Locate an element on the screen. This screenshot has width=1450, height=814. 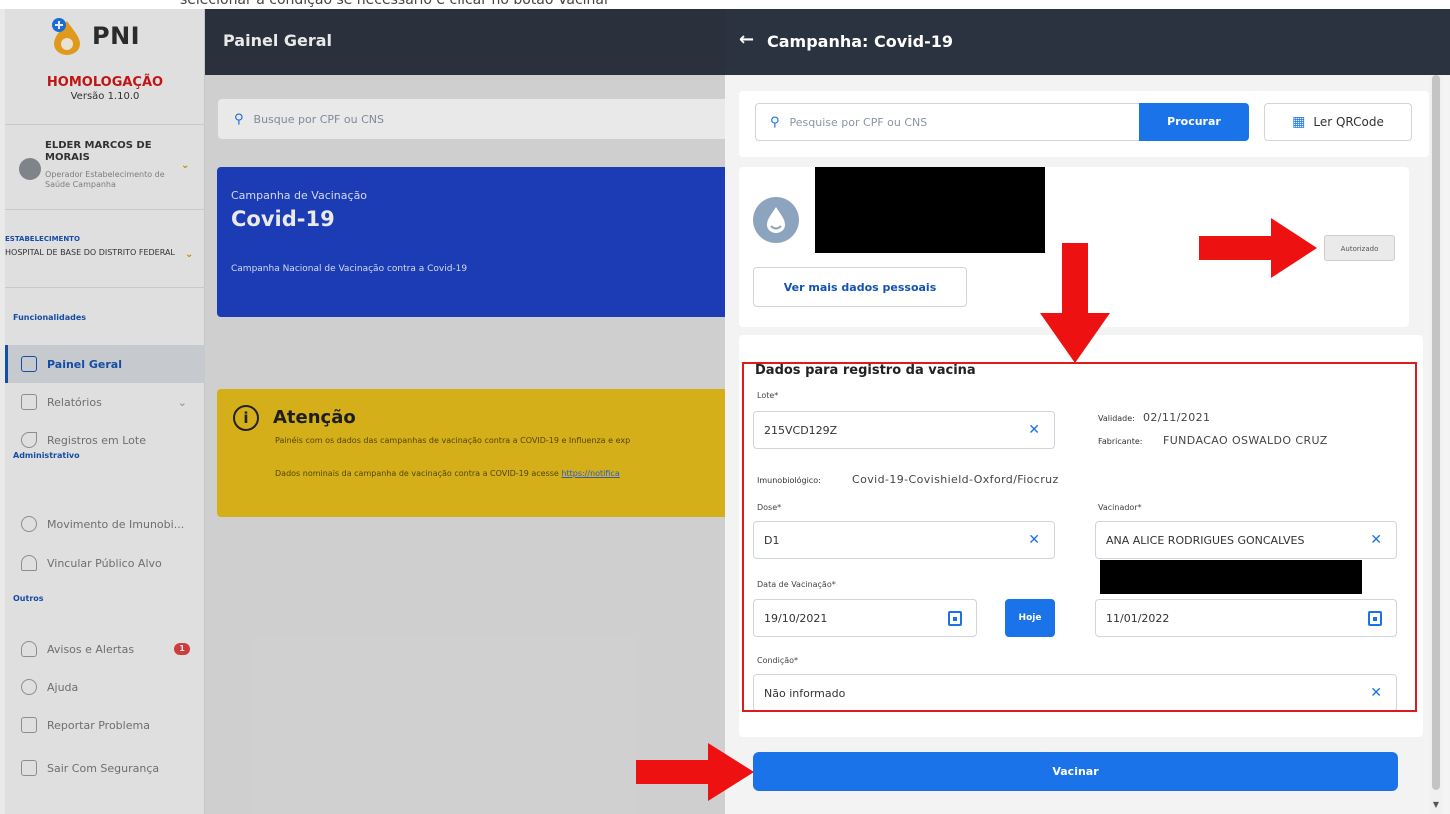
fabricante-value: FUNDACAO OSWALDO CRUZ is located at coordinates (1245, 440).